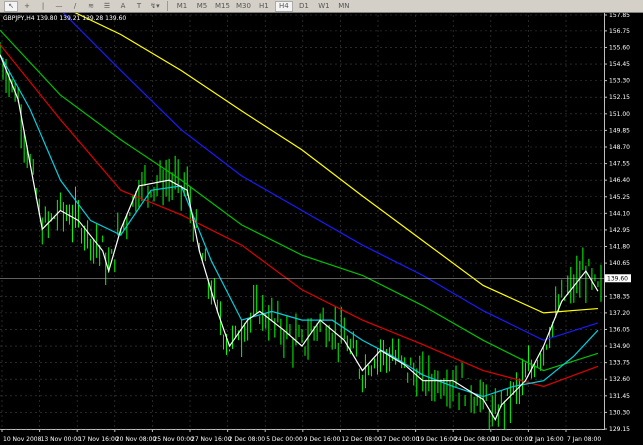 Image resolution: width=643 pixels, height=445 pixels. What do you see at coordinates (474, 439) in the screenshot?
I see `x-tick-label: 24 Dec 08:00` at bounding box center [474, 439].